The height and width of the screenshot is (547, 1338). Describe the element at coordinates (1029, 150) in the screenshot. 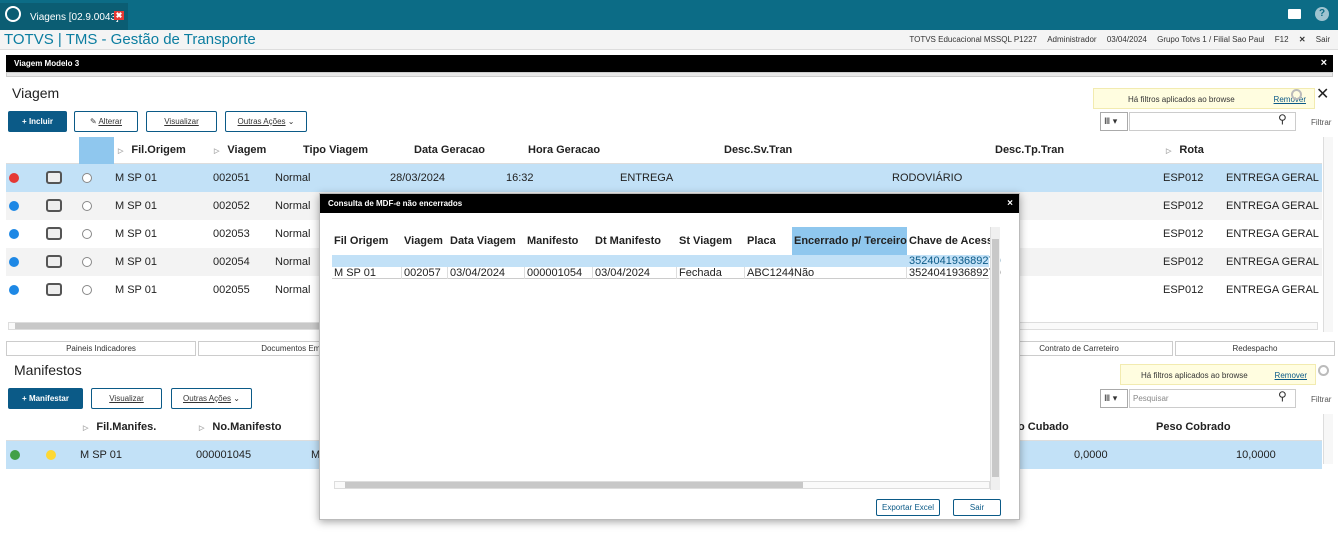

I see `col-desc-tp-tran: Desc.Tp.Tran` at that location.